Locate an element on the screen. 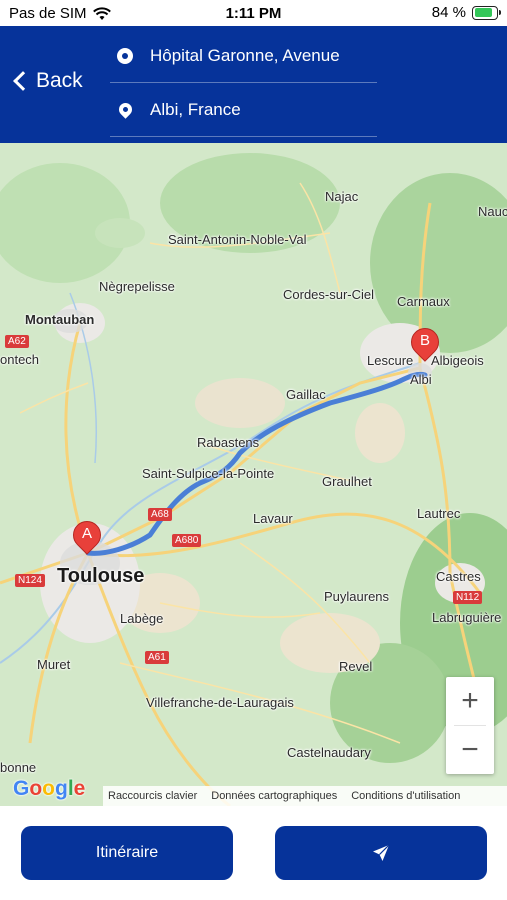 The width and height of the screenshot is (507, 900). terms-link: Conditions d'utilisation is located at coordinates (405, 796).